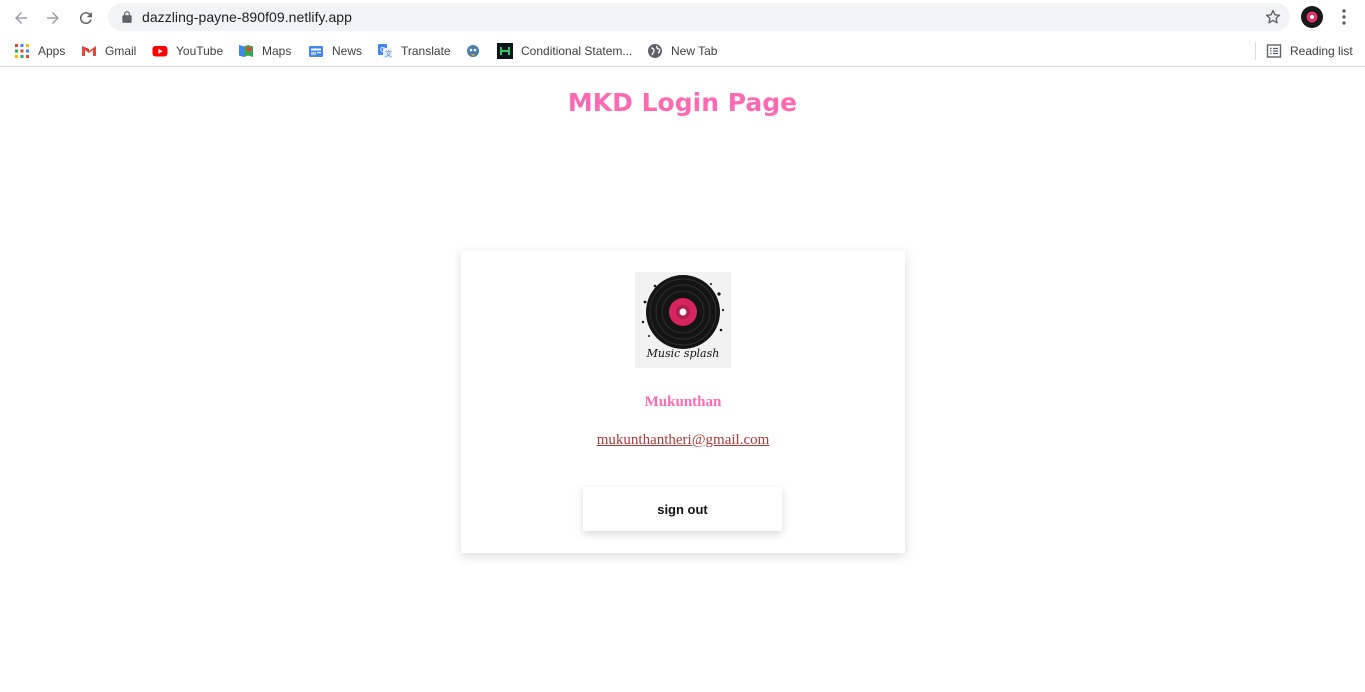  I want to click on bookmark-label: News, so click(347, 51).